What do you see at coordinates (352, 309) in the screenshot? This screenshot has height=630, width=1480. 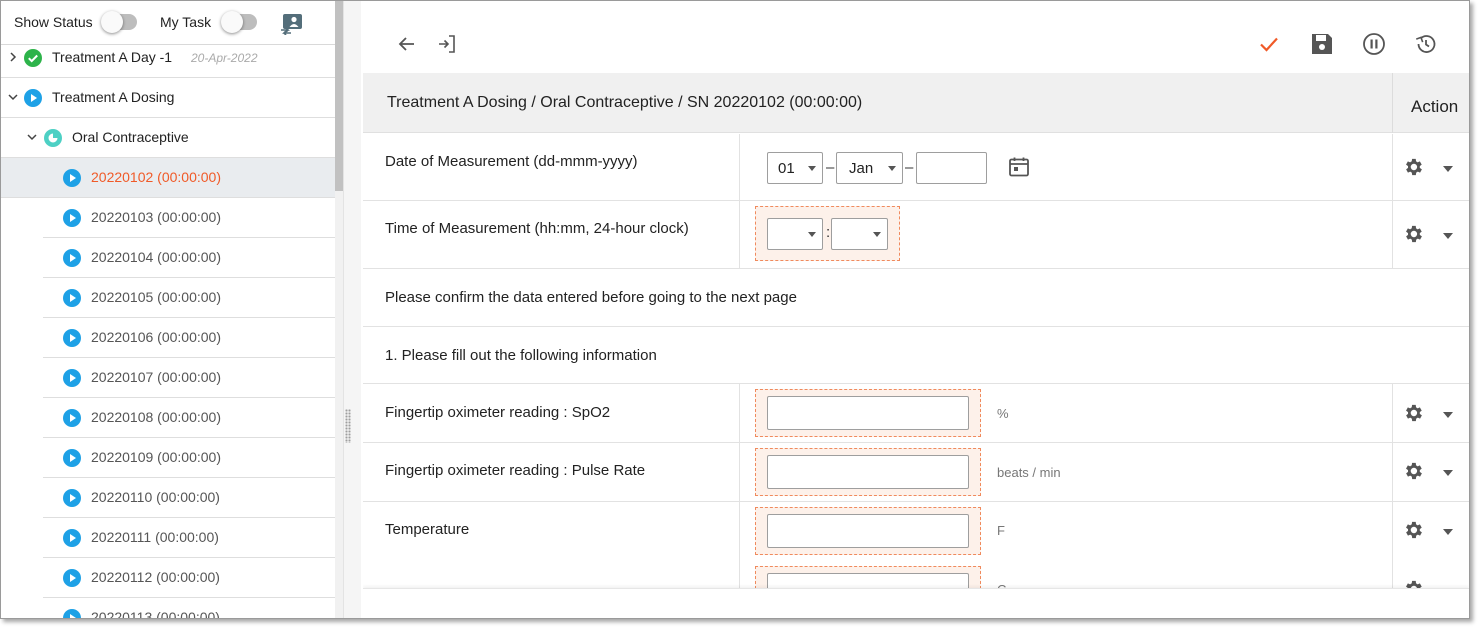 I see `pane-splitter` at bounding box center [352, 309].